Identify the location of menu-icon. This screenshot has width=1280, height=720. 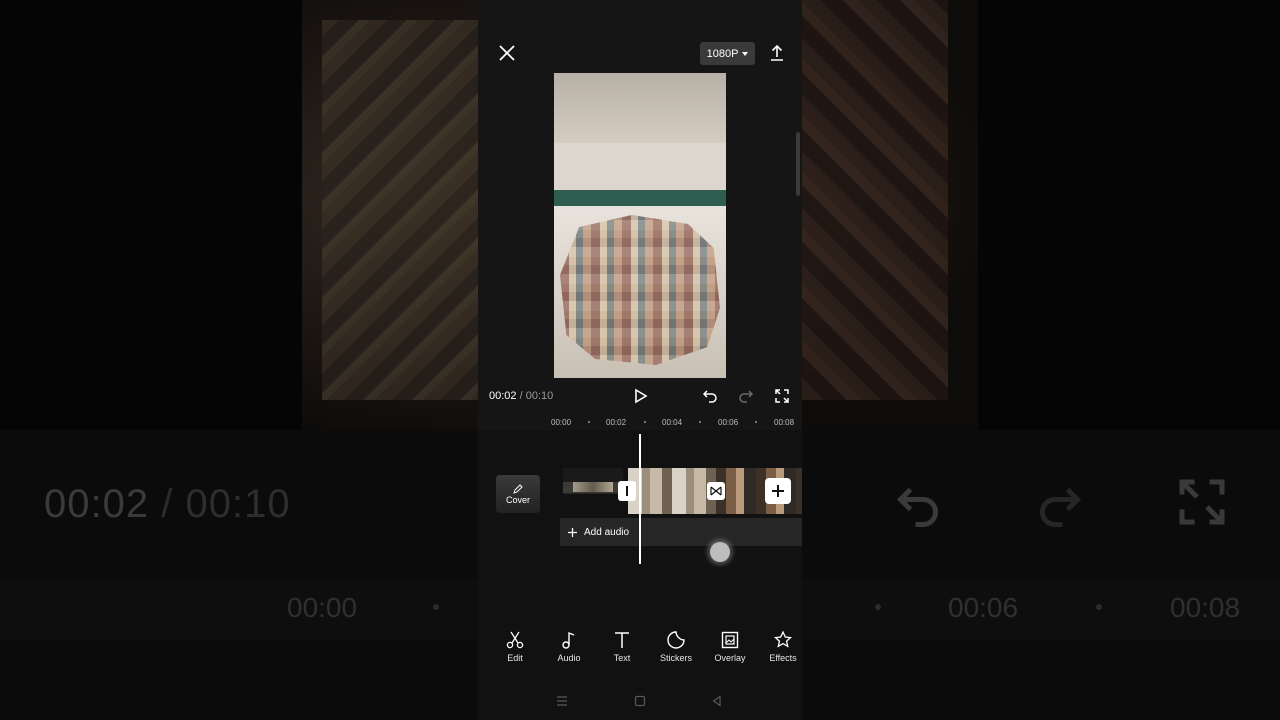
(562, 701).